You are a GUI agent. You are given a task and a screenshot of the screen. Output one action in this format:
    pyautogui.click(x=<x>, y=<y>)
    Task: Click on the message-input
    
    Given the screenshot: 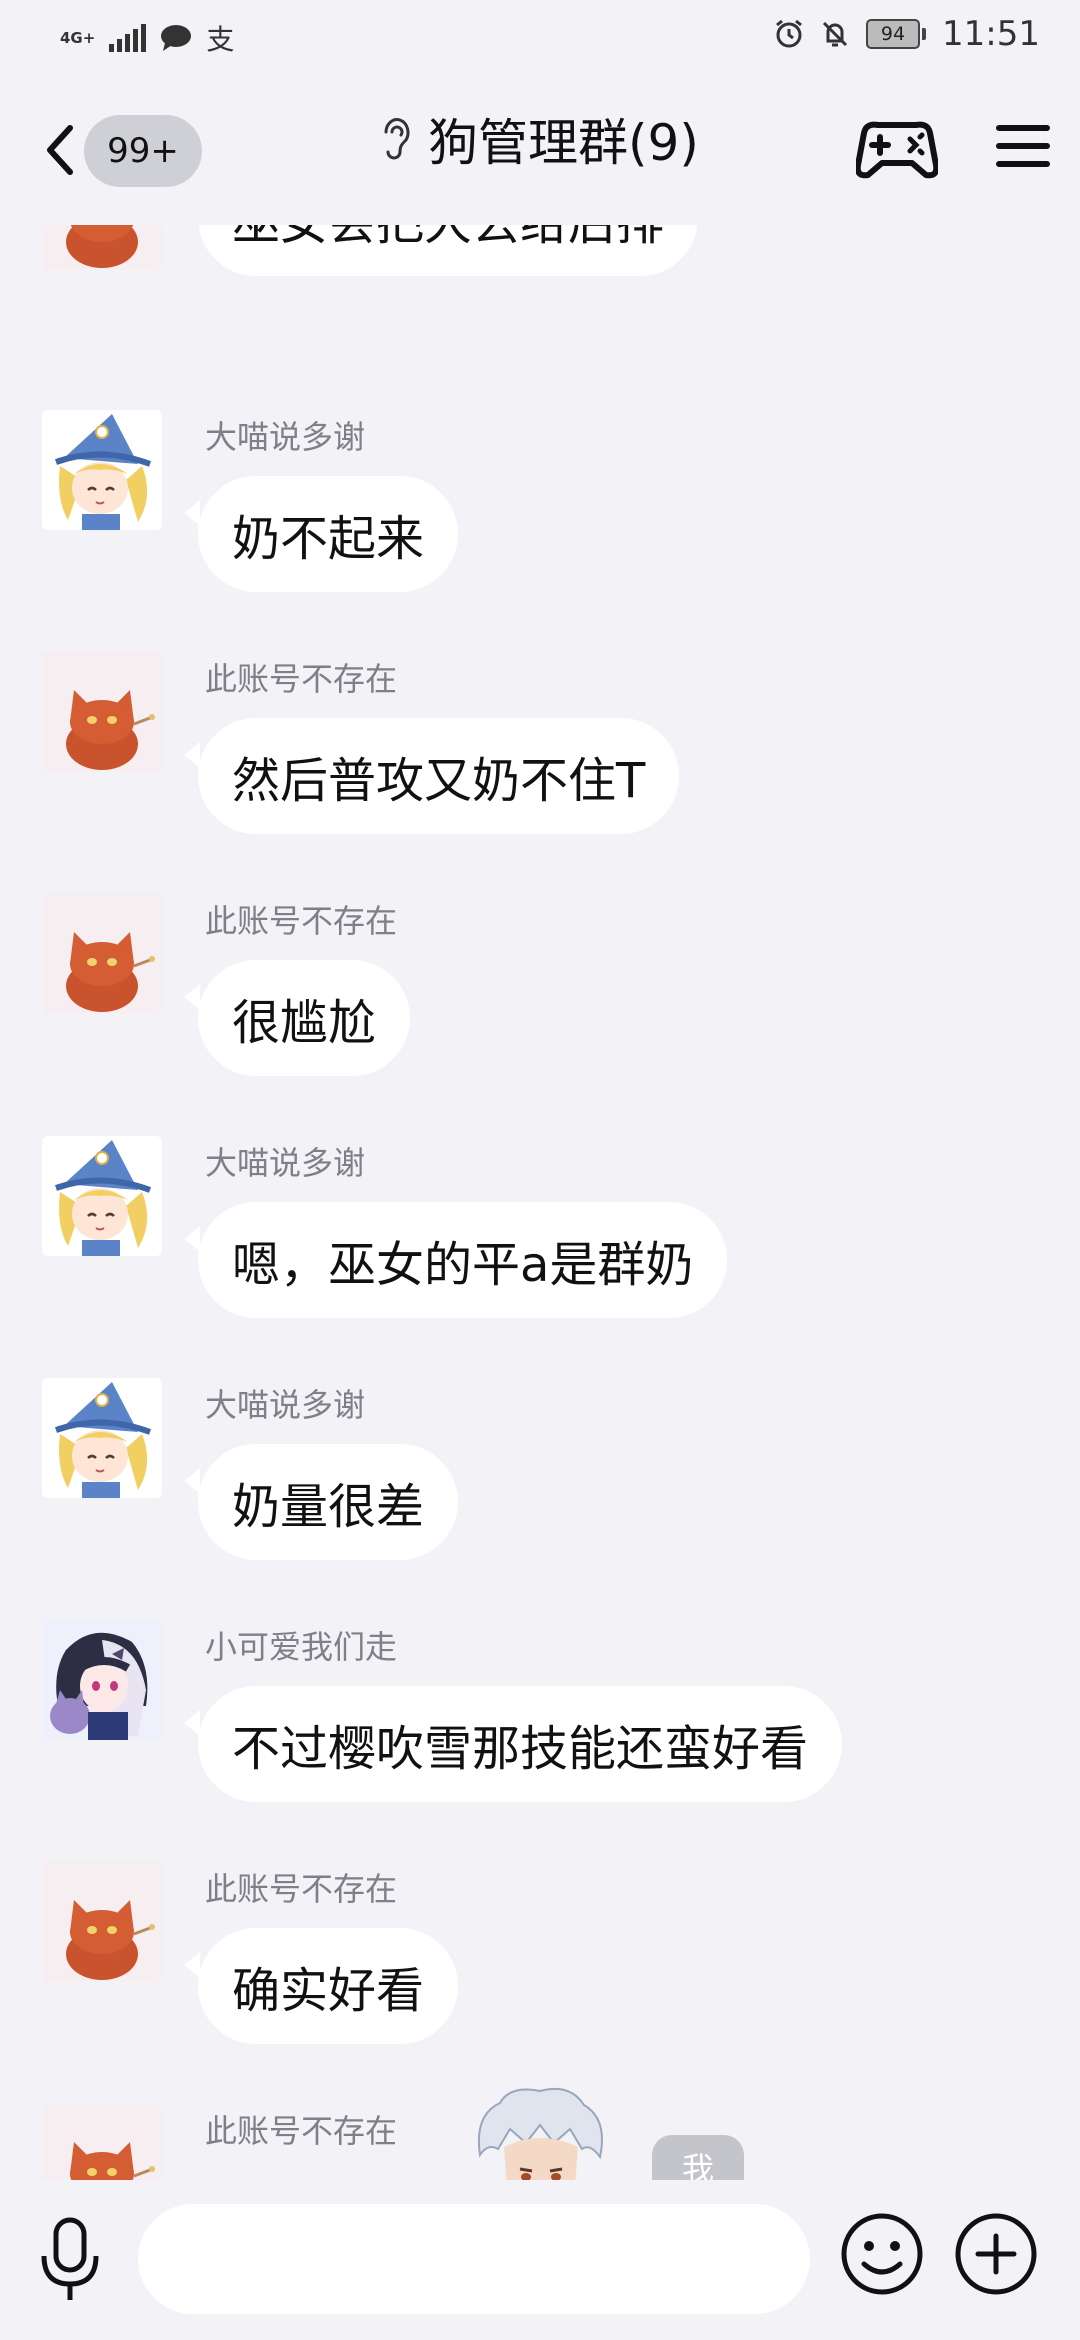 What is the action you would take?
    pyautogui.click(x=474, y=2259)
    